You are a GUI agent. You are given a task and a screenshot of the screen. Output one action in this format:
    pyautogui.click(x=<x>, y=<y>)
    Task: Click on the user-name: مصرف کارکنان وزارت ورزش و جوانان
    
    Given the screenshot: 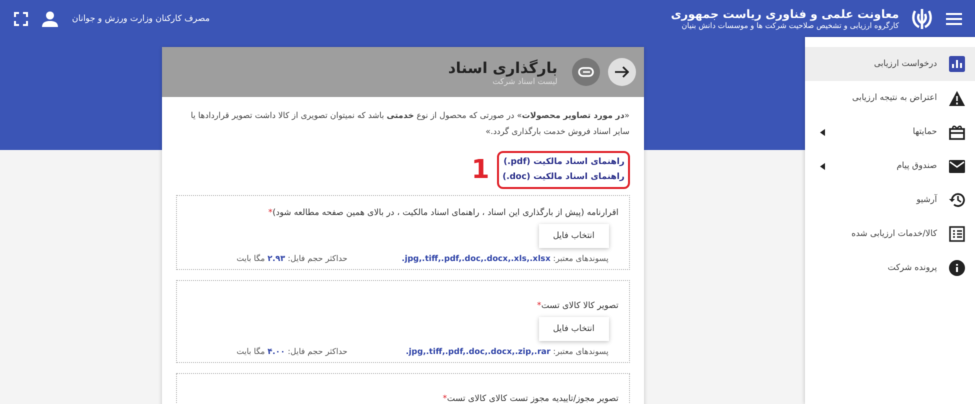 What is the action you would take?
    pyautogui.click(x=141, y=19)
    